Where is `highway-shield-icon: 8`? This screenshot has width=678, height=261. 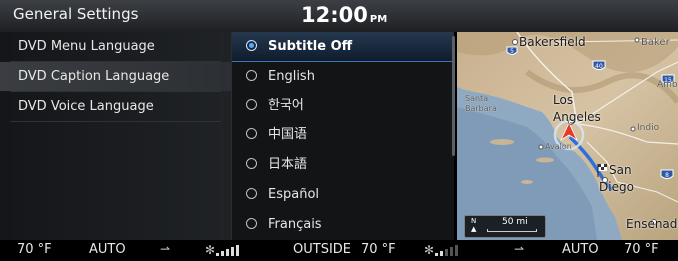
highway-shield-icon: 8 is located at coordinates (667, 174).